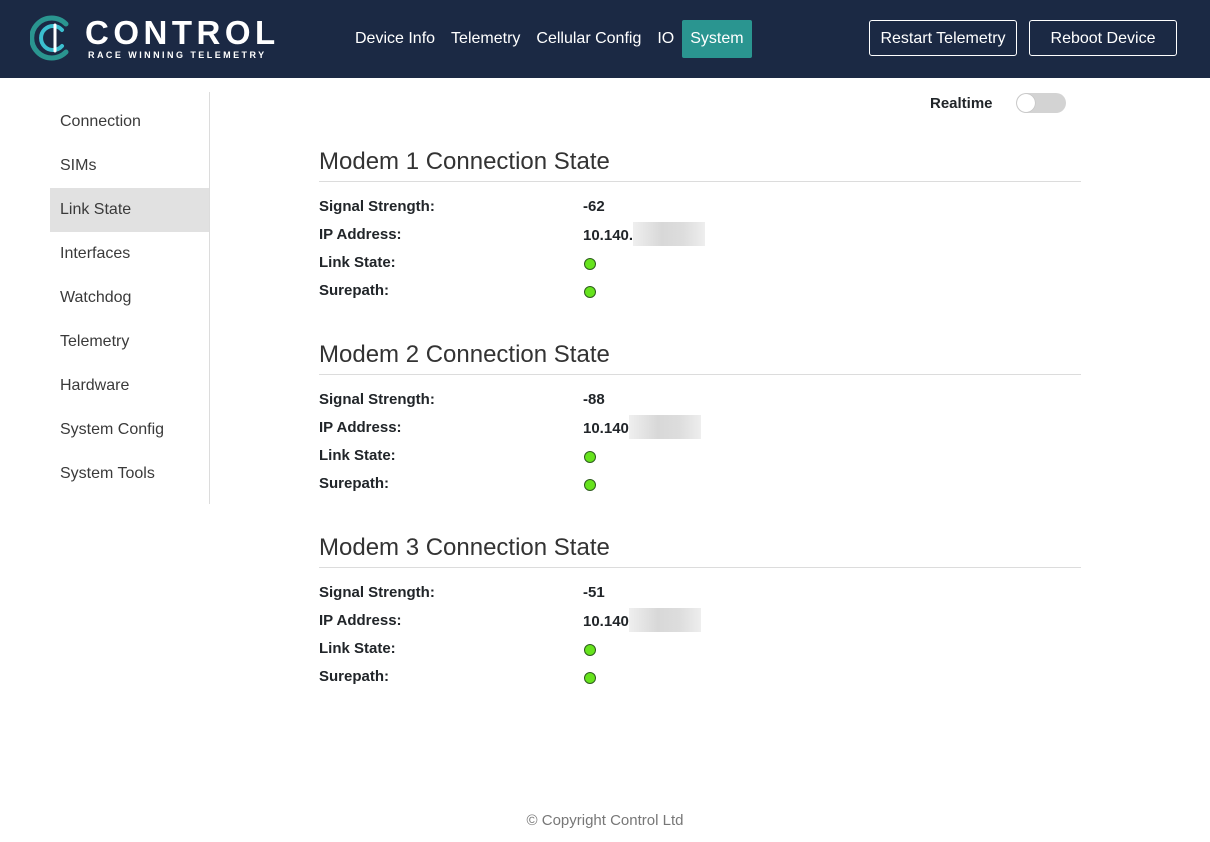 The image size is (1210, 842). What do you see at coordinates (49, 38) in the screenshot?
I see `control-c-logo-icon` at bounding box center [49, 38].